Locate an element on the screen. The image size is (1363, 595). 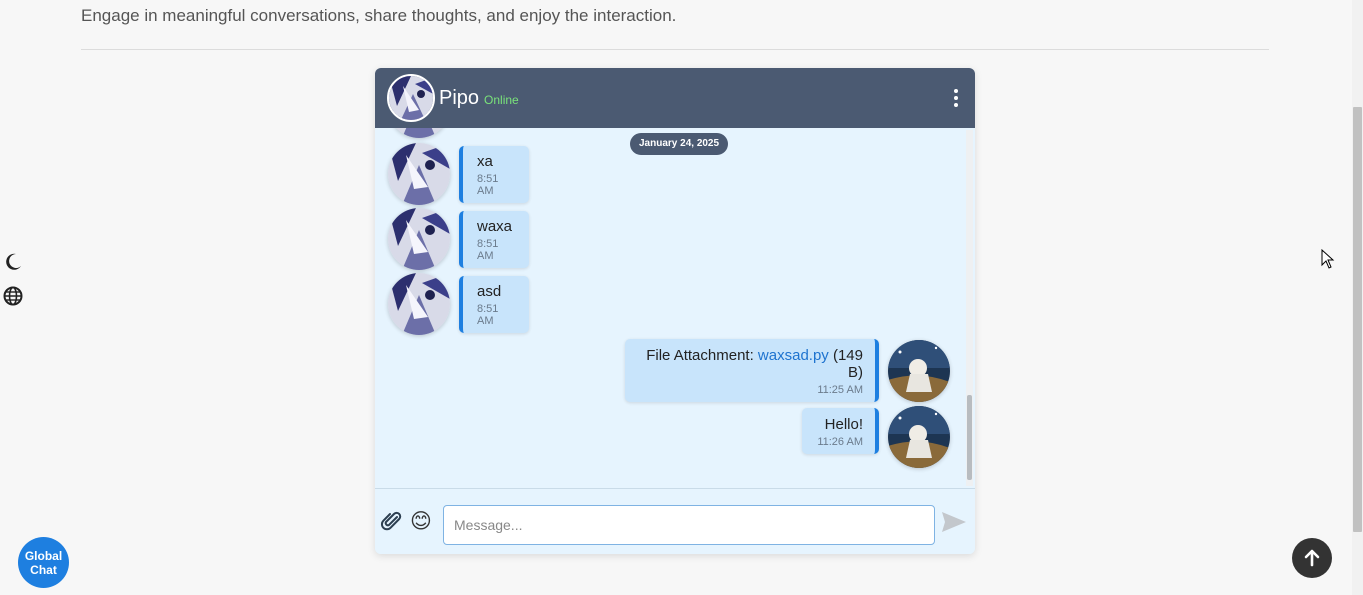
message-text: Hello! is located at coordinates (843, 424).